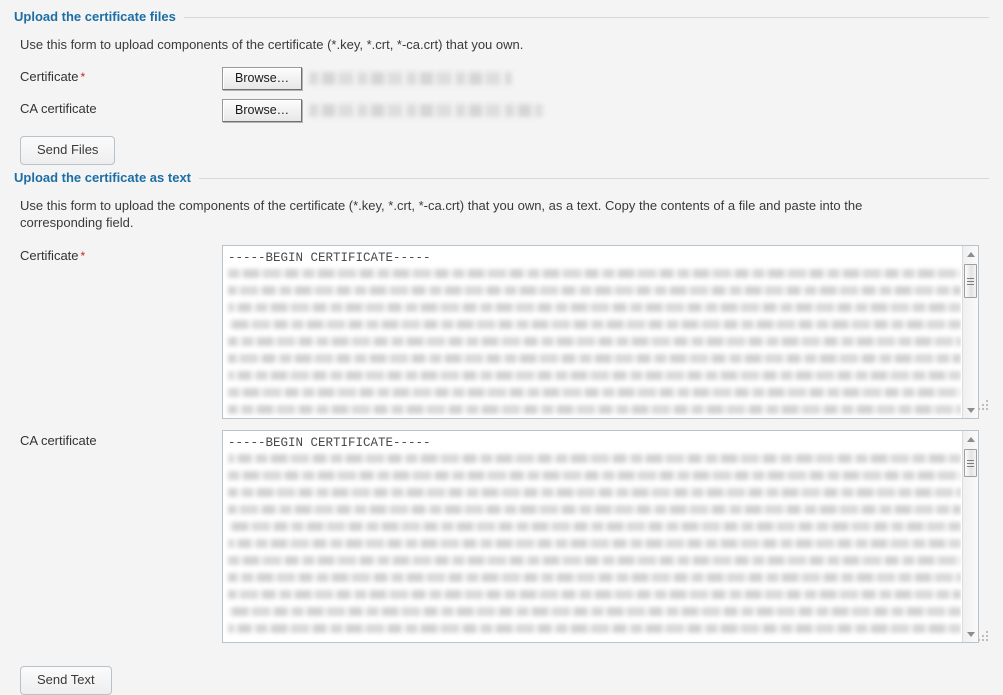 The height and width of the screenshot is (695, 1003). Describe the element at coordinates (49, 255) in the screenshot. I see `label-certificate-text-text: Certificate` at that location.